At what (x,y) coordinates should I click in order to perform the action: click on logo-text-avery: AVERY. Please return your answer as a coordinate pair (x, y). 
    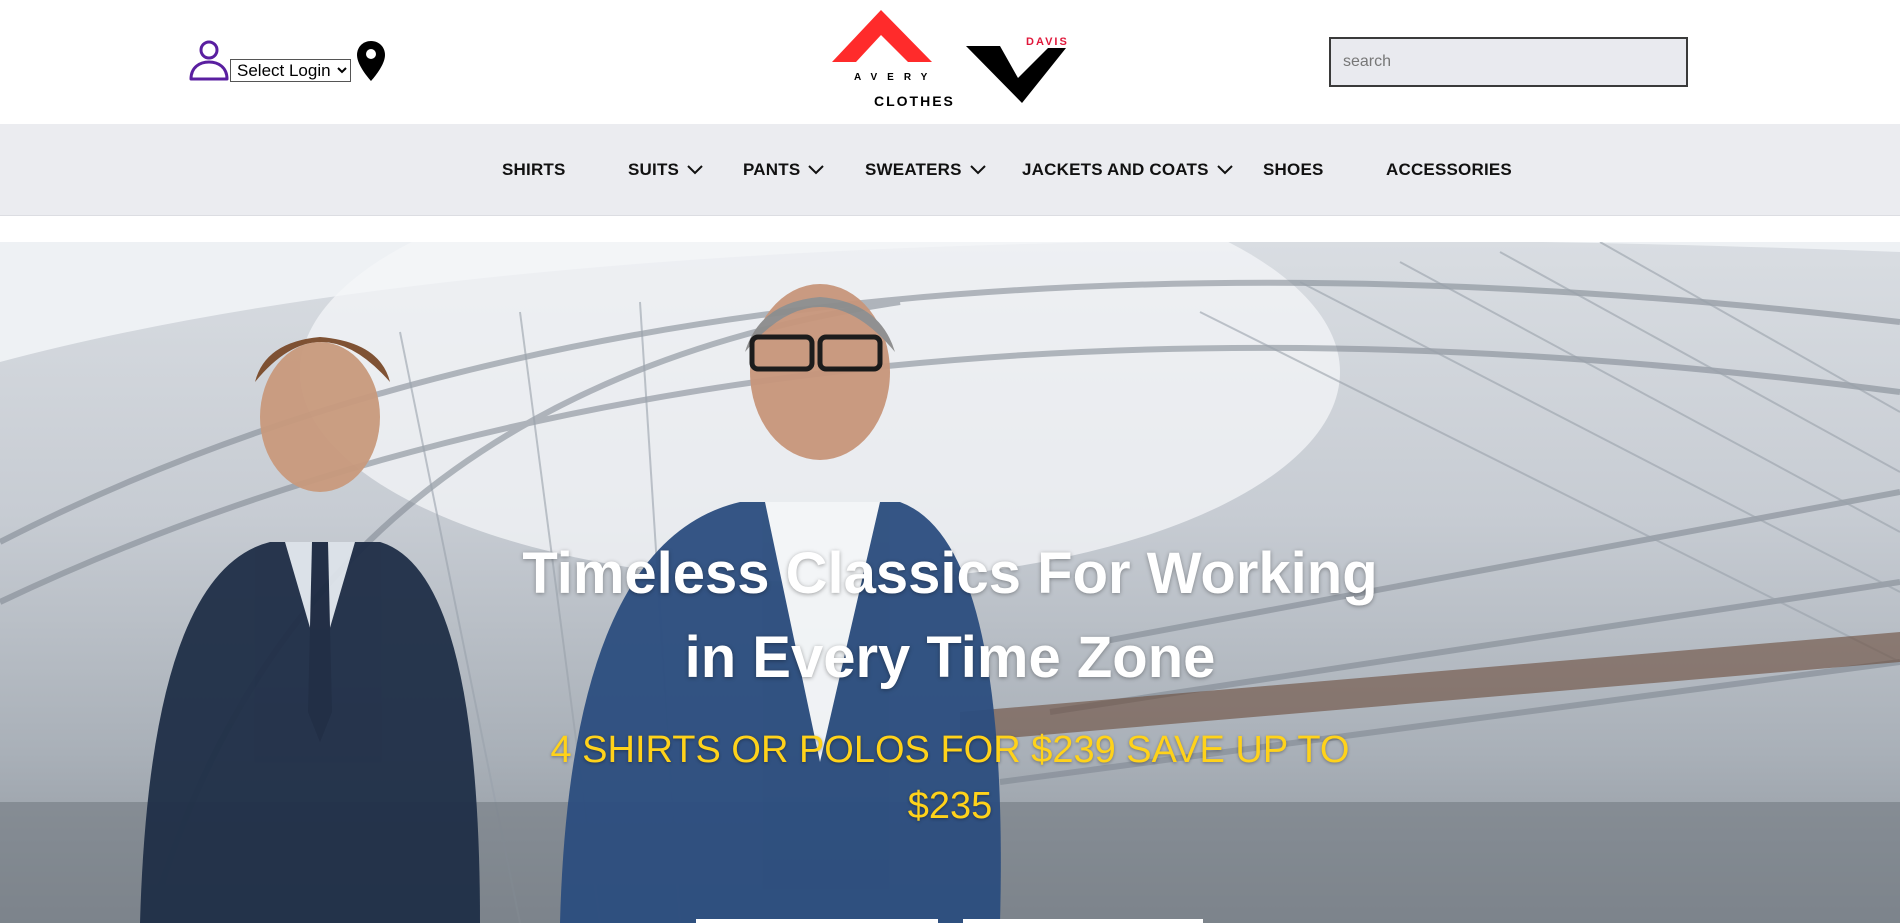
    Looking at the image, I should click on (895, 77).